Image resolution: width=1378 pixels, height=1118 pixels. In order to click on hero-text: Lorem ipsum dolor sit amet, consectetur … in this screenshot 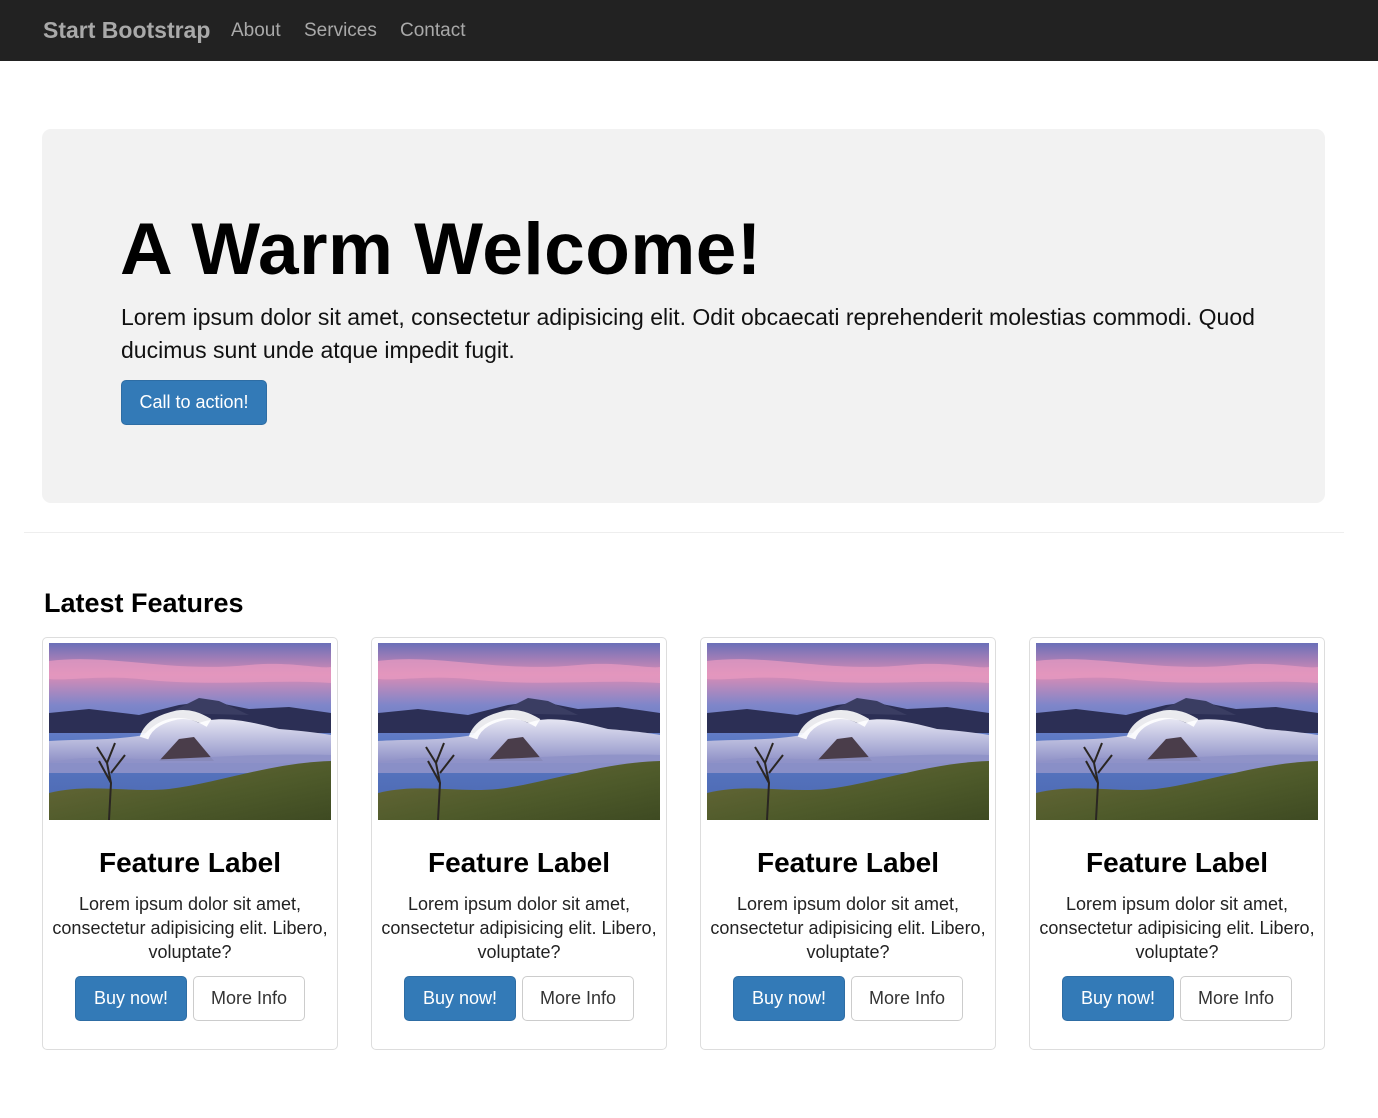, I will do `click(688, 333)`.